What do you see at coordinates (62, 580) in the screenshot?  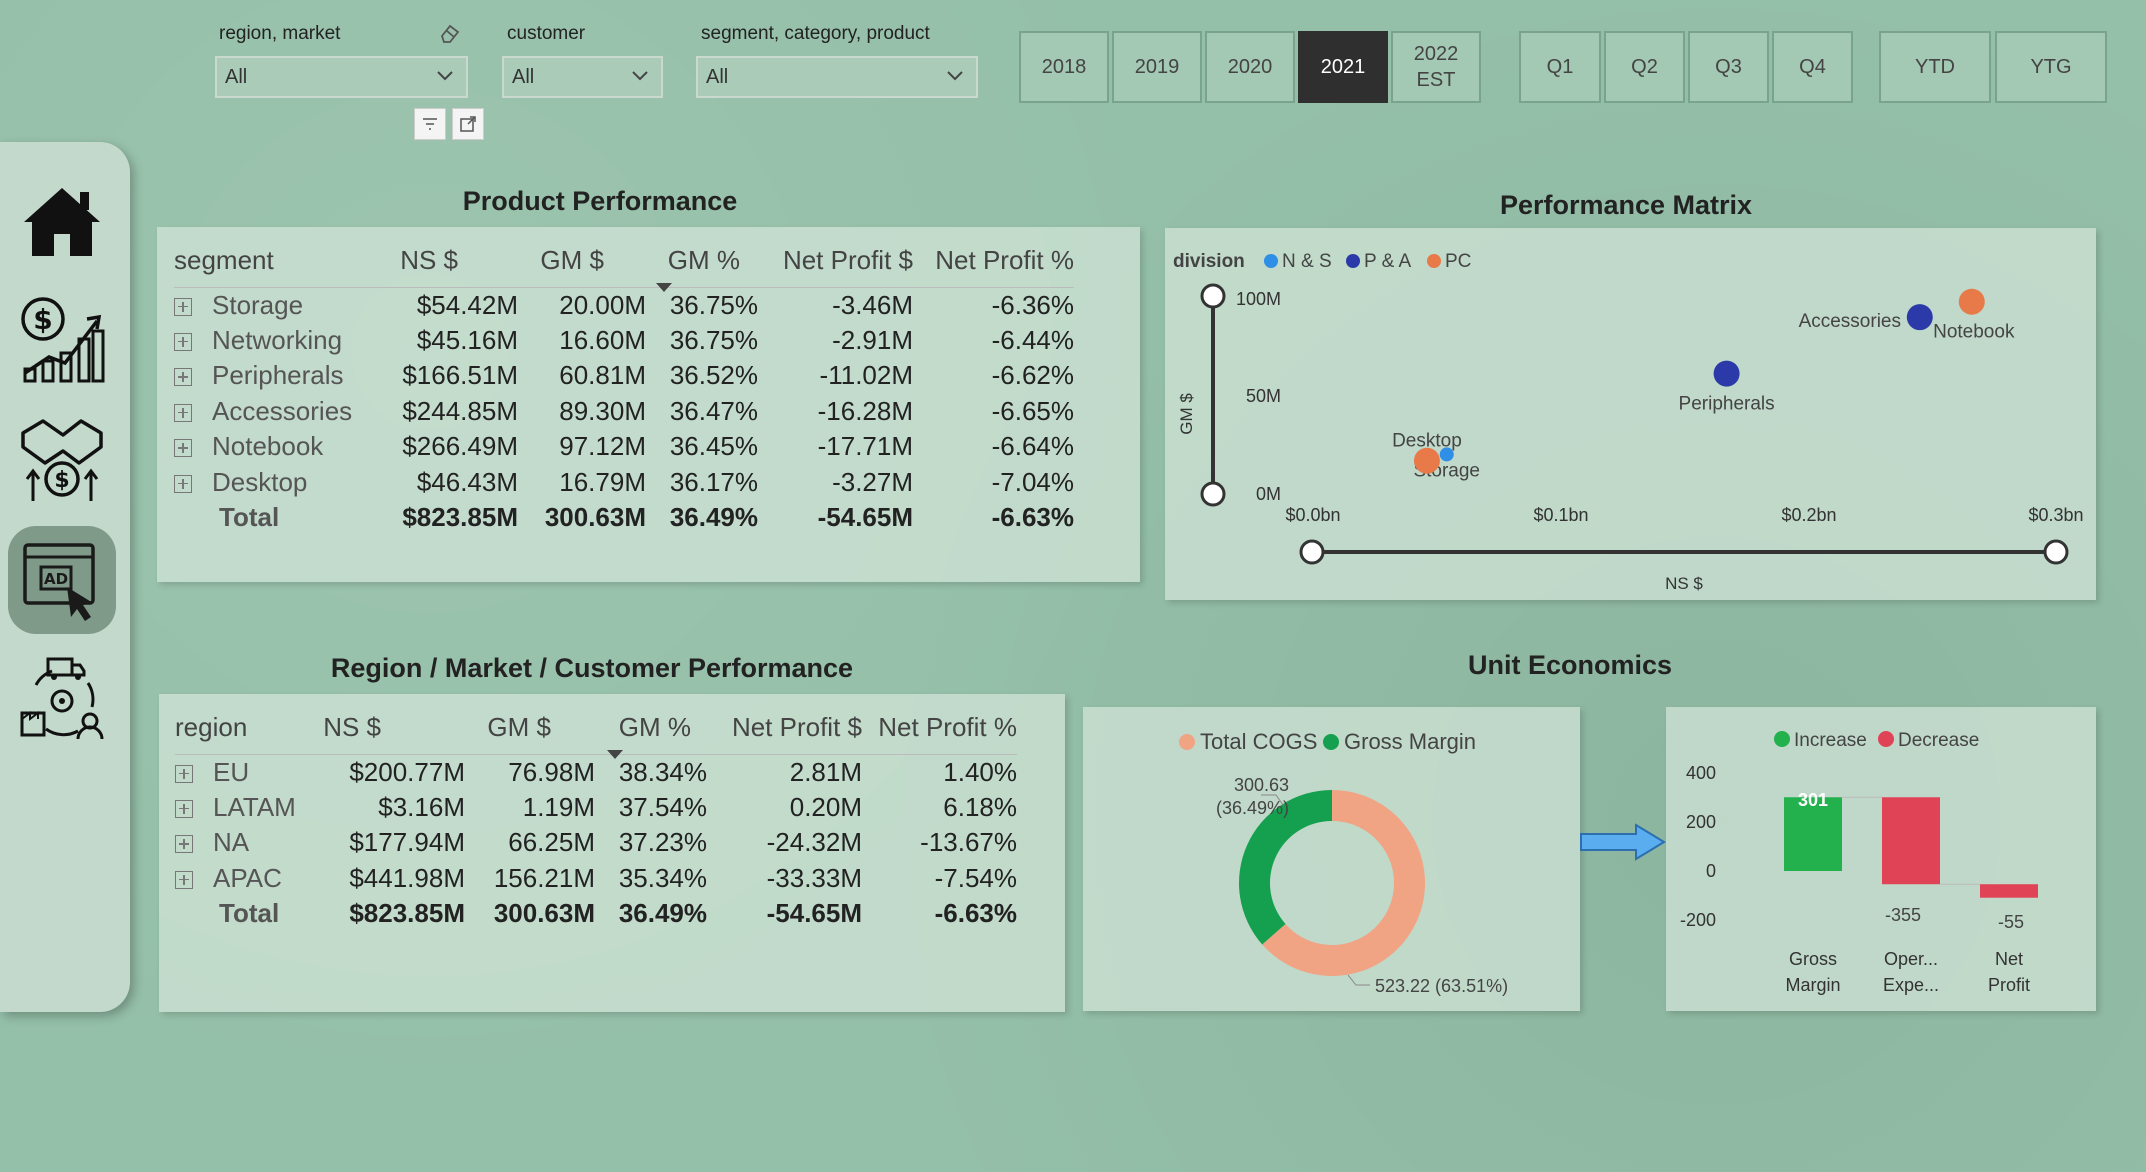 I see `nav-marketing: AD` at bounding box center [62, 580].